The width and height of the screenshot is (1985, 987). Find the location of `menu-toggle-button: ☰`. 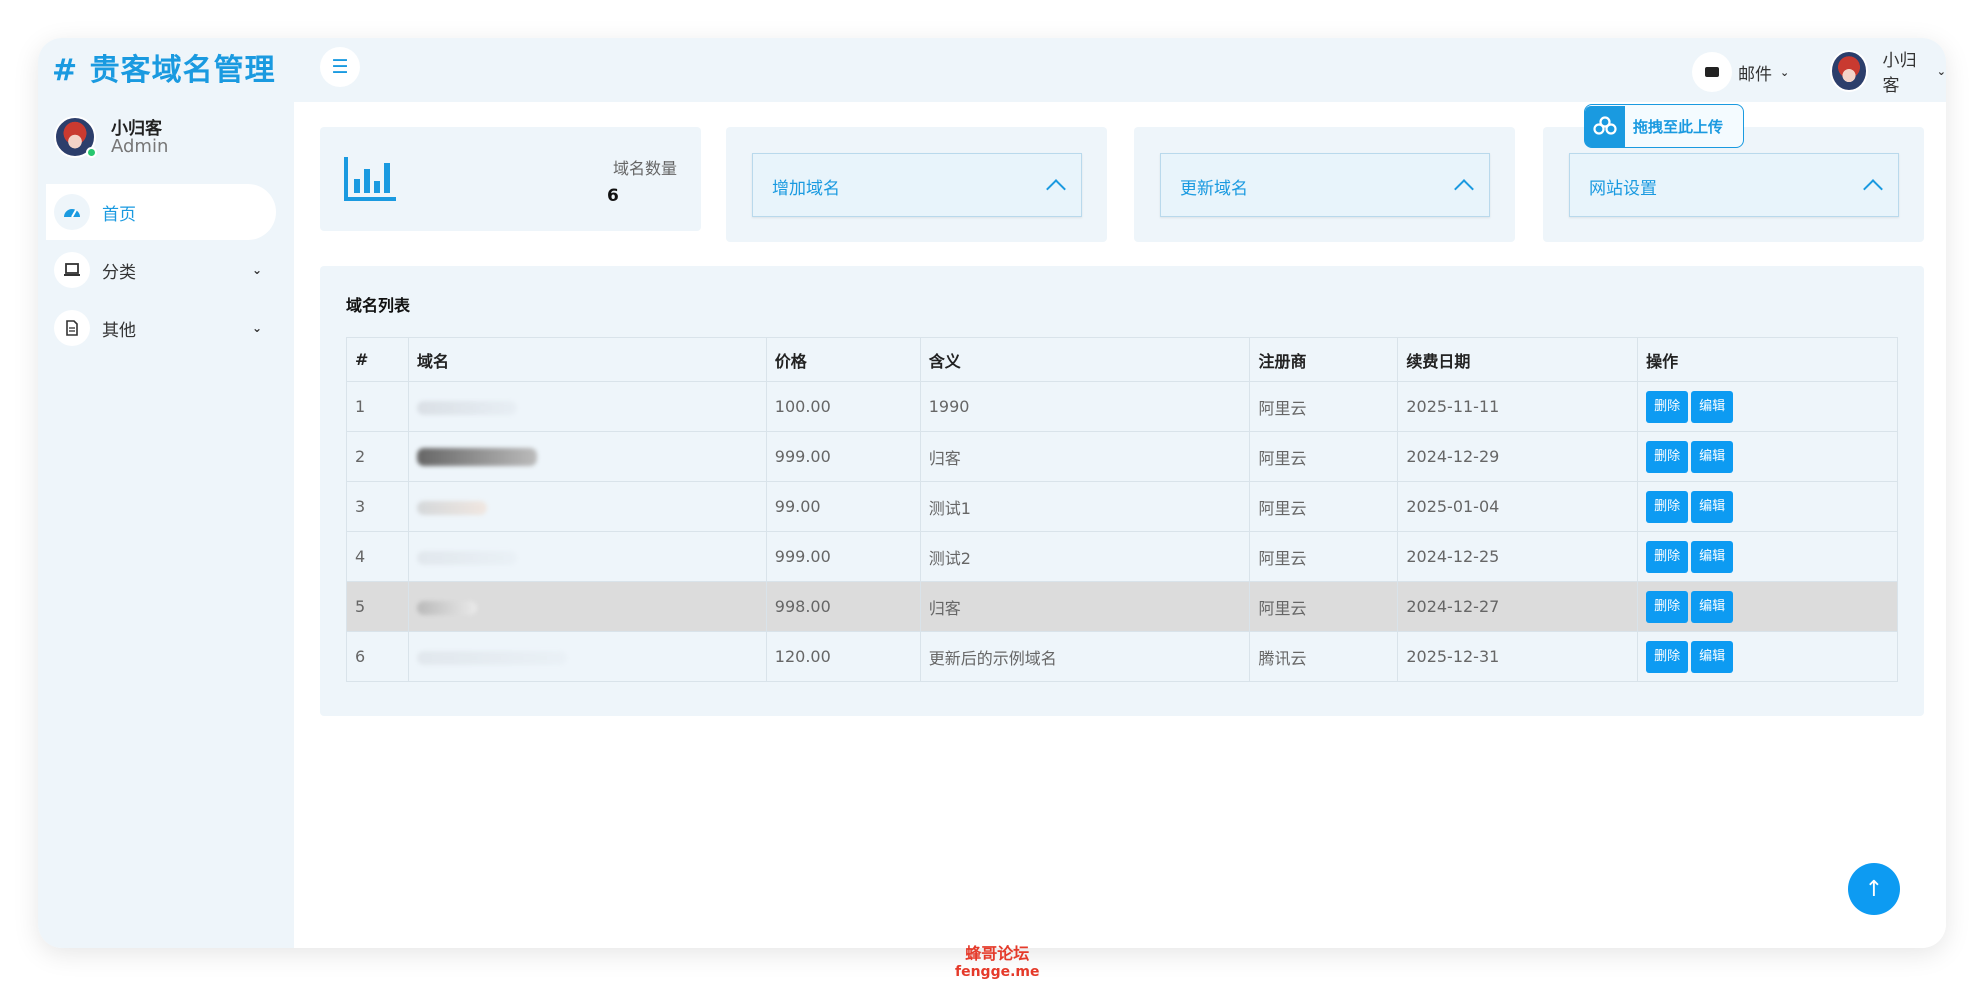

menu-toggle-button: ☰ is located at coordinates (340, 67).